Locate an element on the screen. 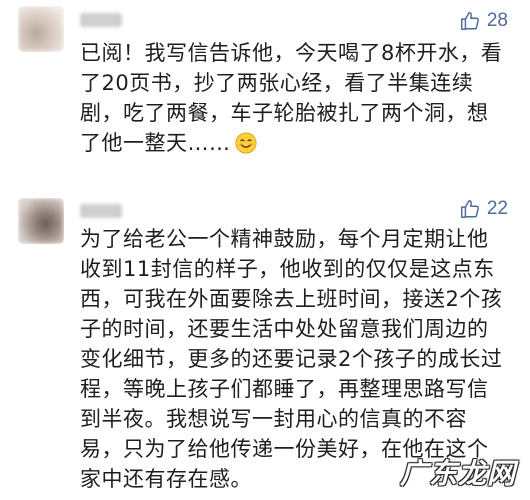 The height and width of the screenshot is (500, 530). like-count: 28 is located at coordinates (497, 20).